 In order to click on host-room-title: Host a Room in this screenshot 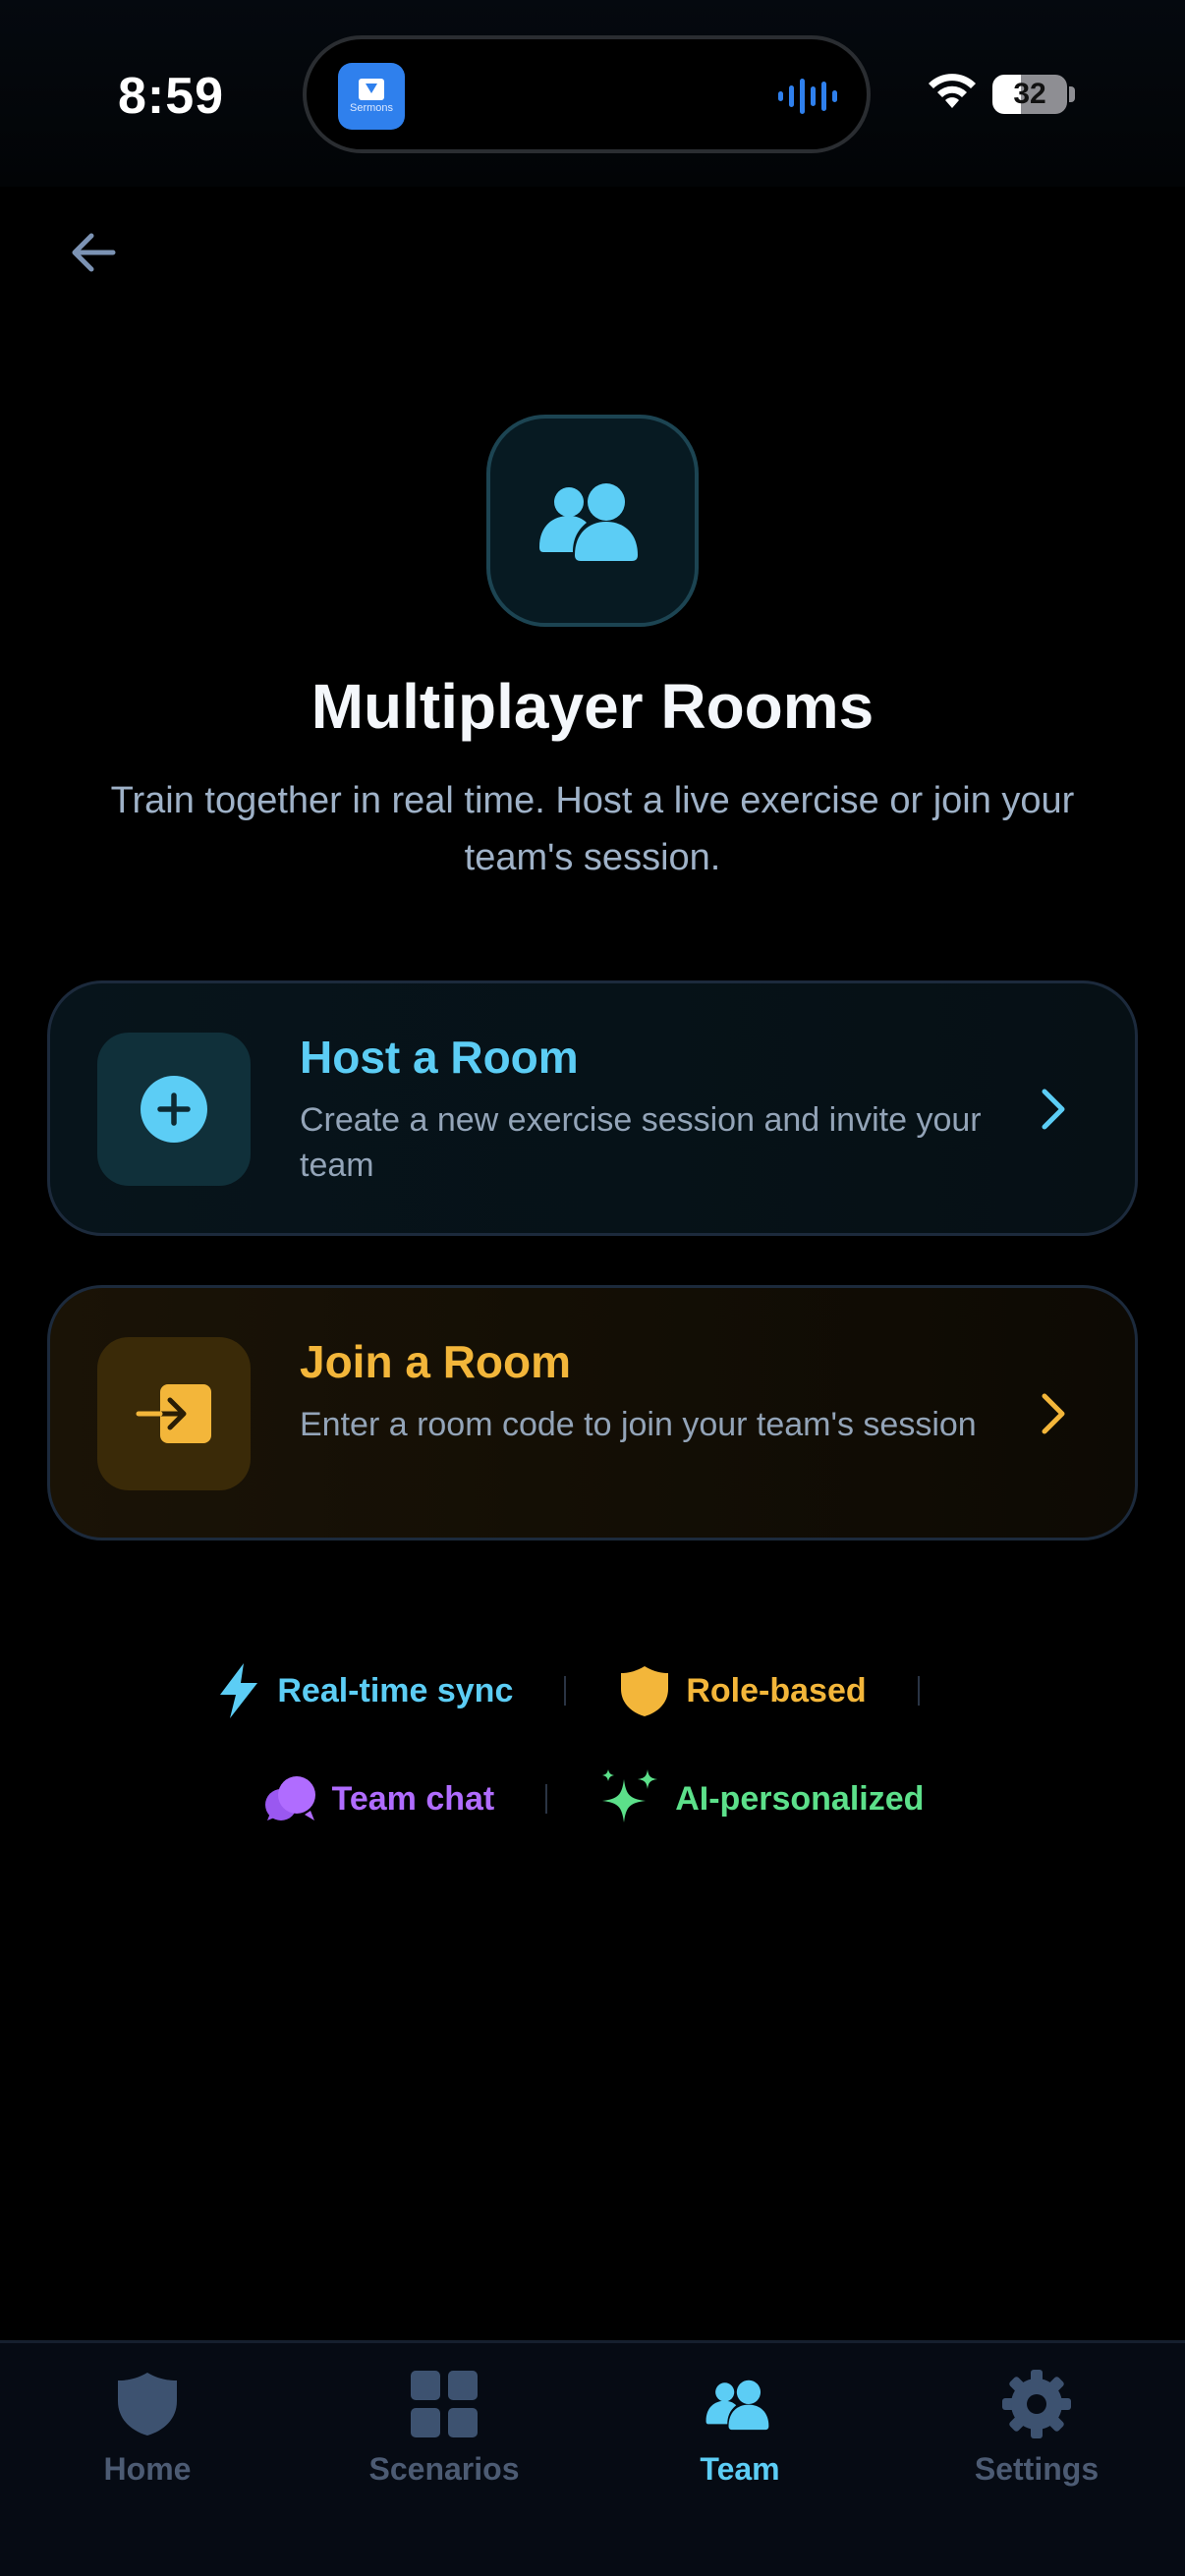, I will do `click(440, 1057)`.